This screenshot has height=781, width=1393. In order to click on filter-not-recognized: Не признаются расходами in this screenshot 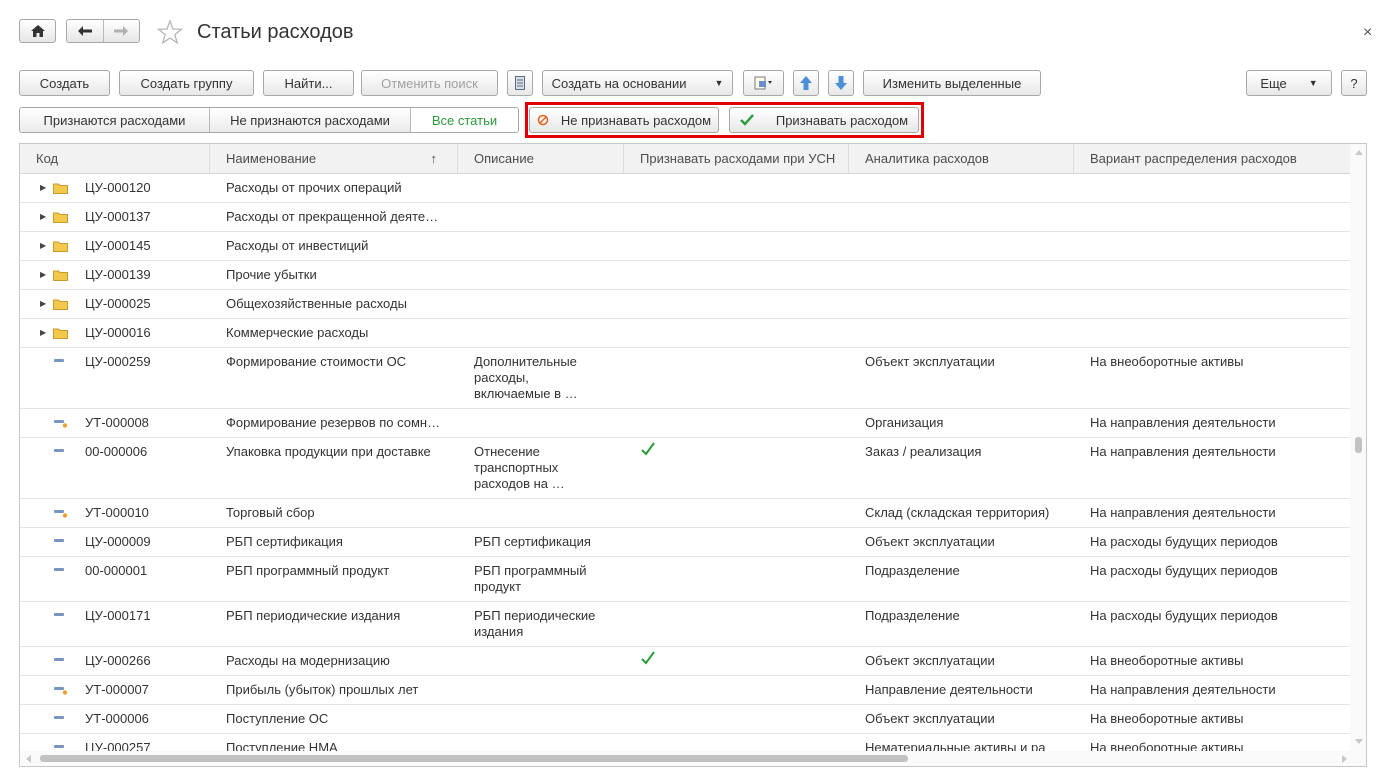, I will do `click(309, 120)`.